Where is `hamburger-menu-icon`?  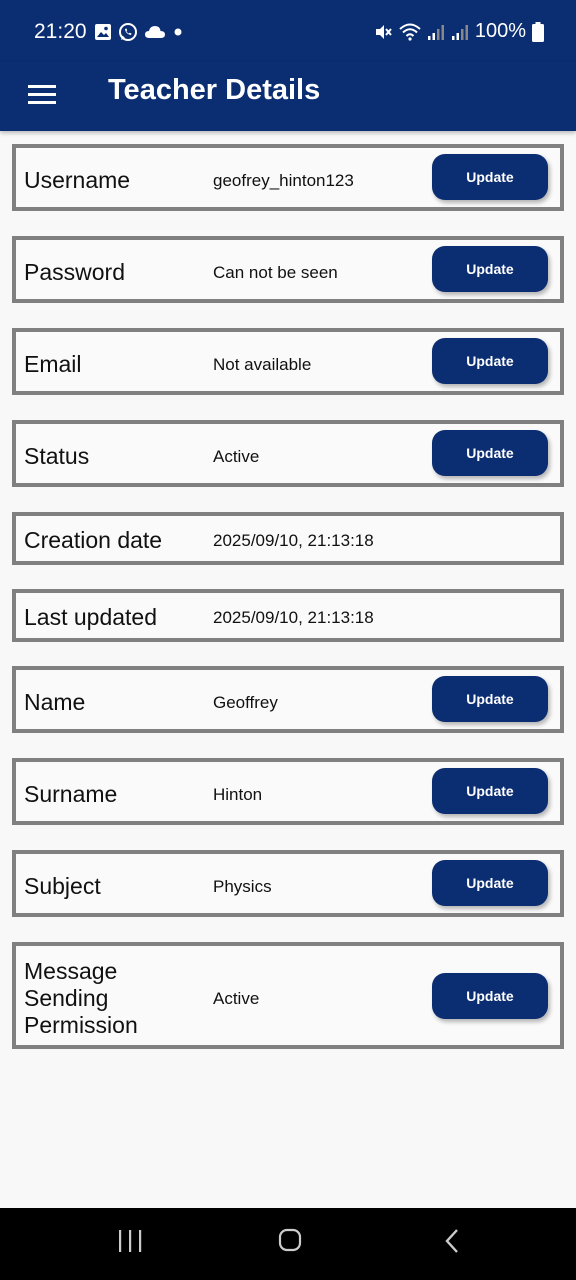
hamburger-menu-icon is located at coordinates (43, 95).